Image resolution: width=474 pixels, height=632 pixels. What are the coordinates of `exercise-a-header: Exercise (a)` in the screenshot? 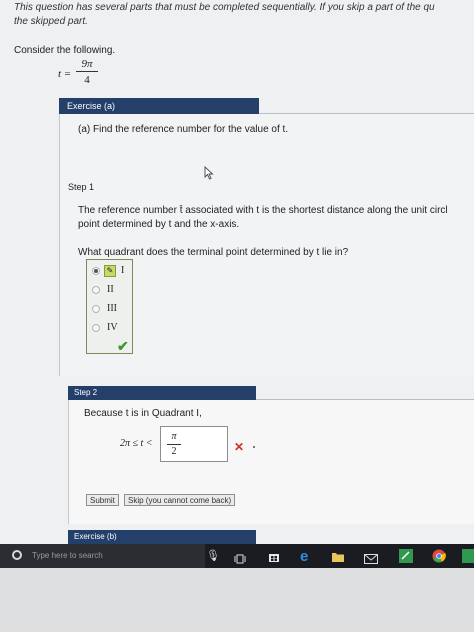 It's located at (159, 106).